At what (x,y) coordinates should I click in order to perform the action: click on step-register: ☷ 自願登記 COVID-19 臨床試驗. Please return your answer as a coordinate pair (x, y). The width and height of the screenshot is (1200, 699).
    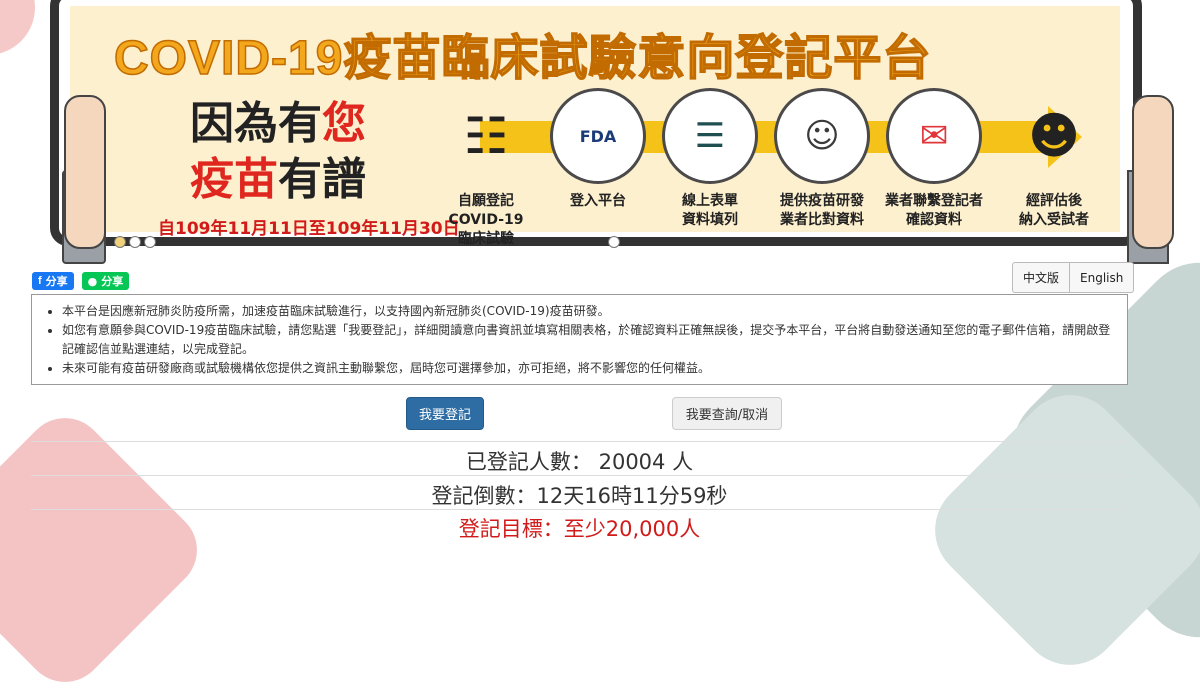
    Looking at the image, I should click on (486, 168).